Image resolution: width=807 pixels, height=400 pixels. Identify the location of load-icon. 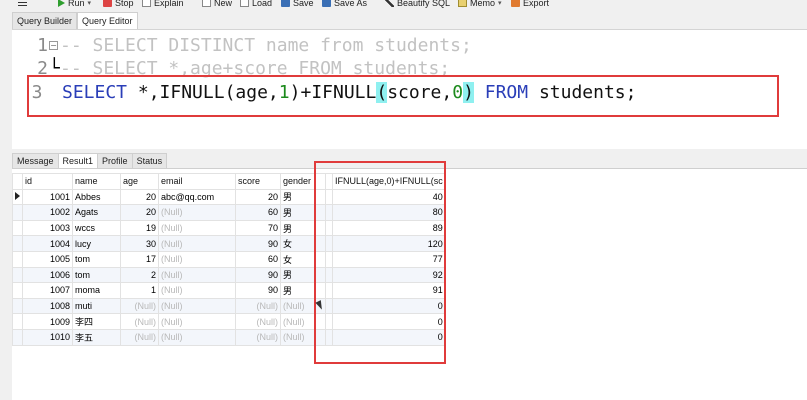
(244, 3).